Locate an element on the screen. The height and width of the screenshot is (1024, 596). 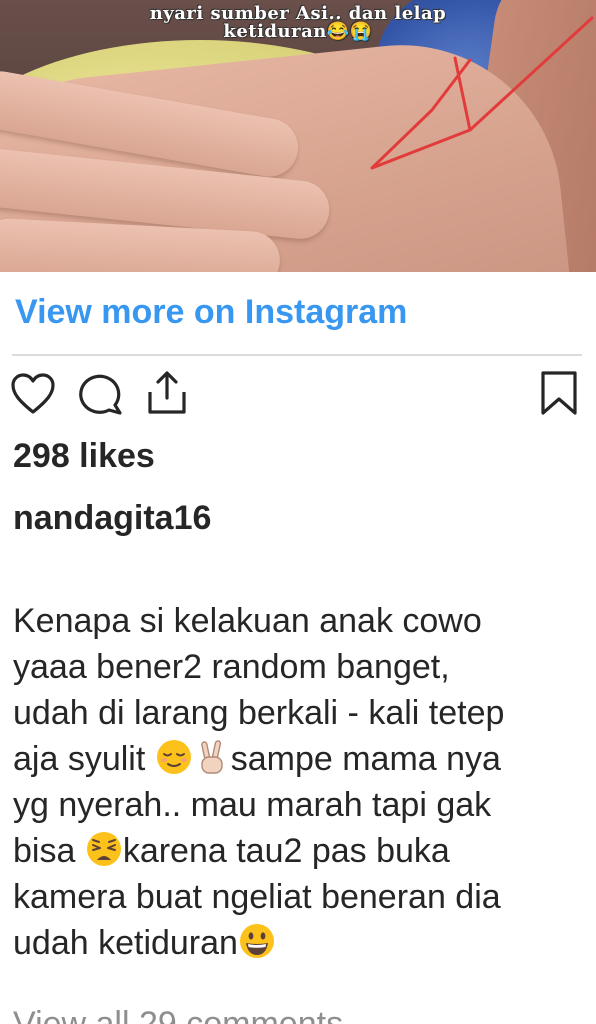
like-button is located at coordinates (33, 394).